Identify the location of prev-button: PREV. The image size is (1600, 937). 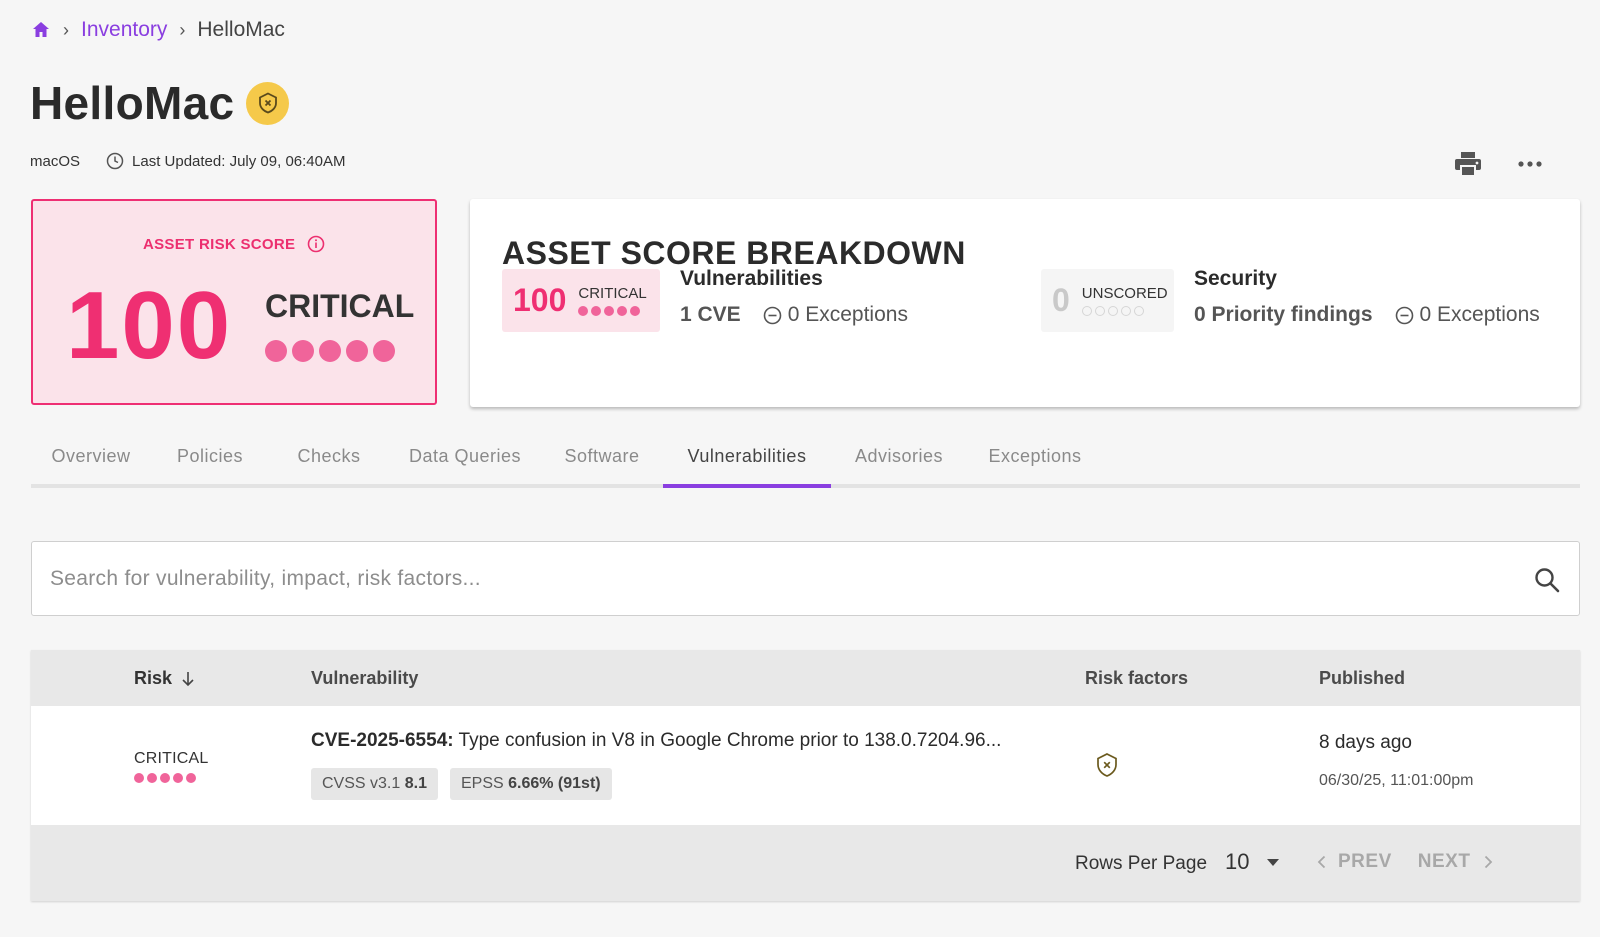
(1354, 862).